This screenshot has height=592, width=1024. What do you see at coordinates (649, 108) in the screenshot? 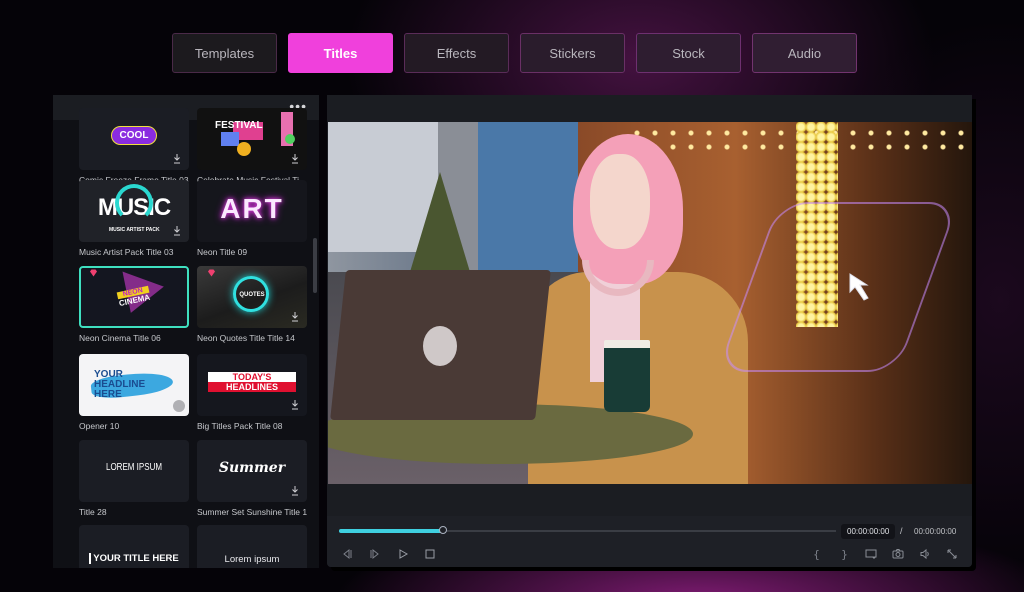
I see `preview-header` at bounding box center [649, 108].